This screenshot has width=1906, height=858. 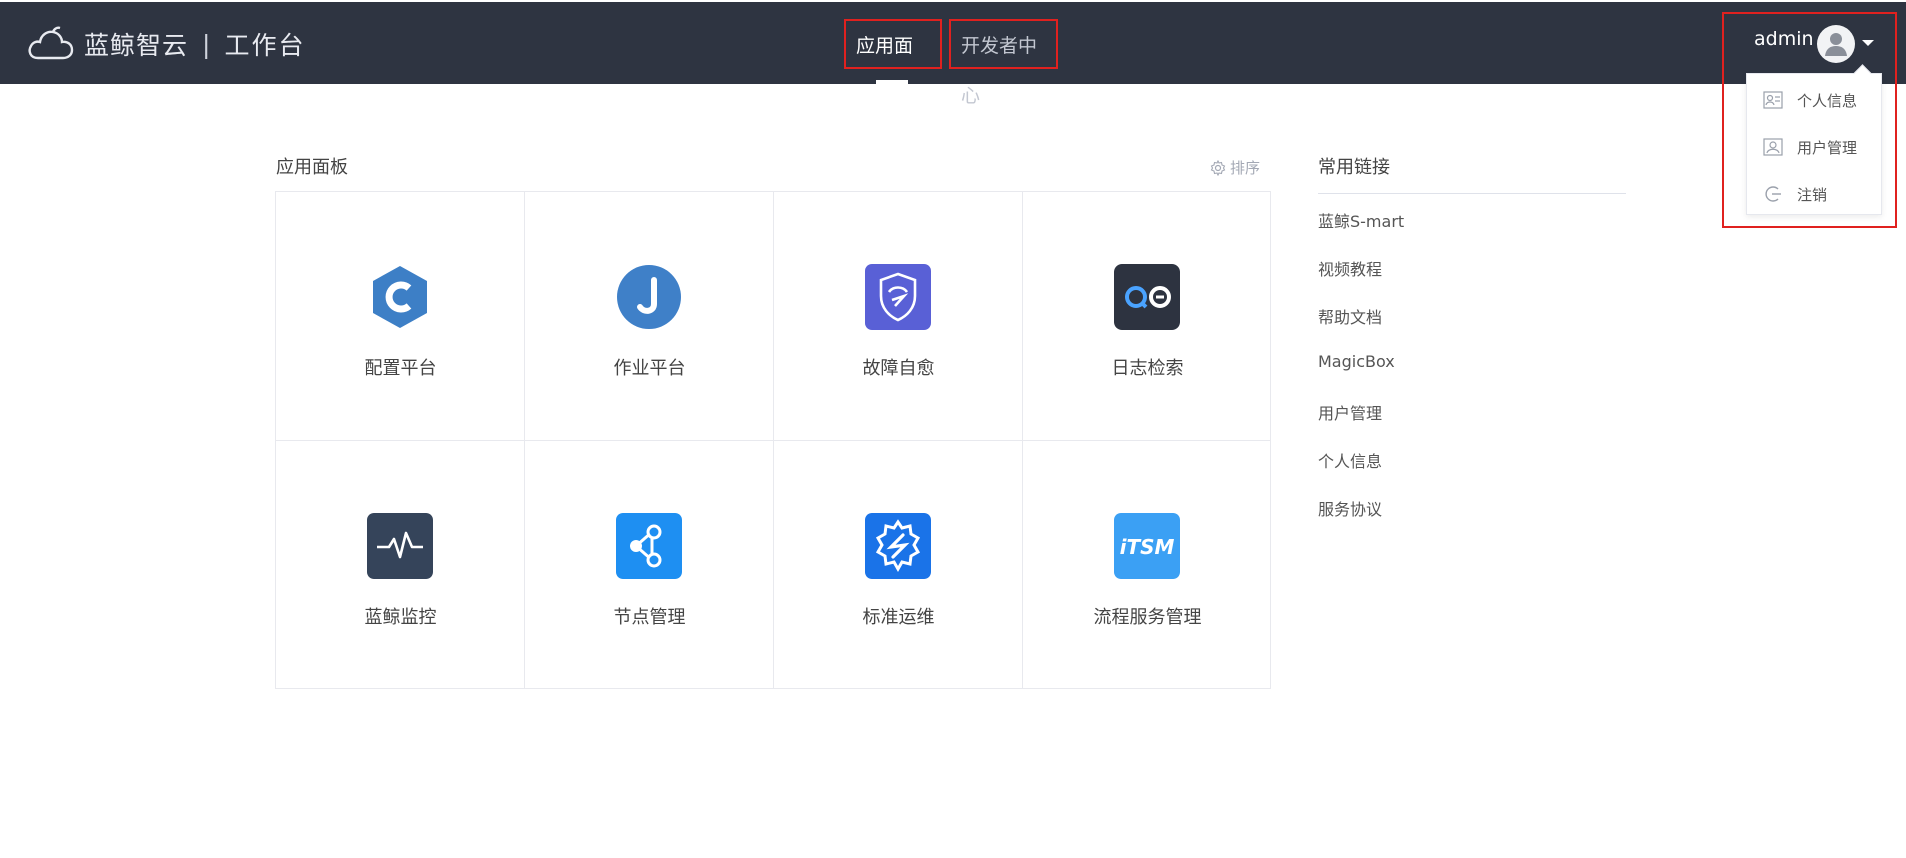 I want to click on app-label: 配置平台, so click(x=400, y=368).